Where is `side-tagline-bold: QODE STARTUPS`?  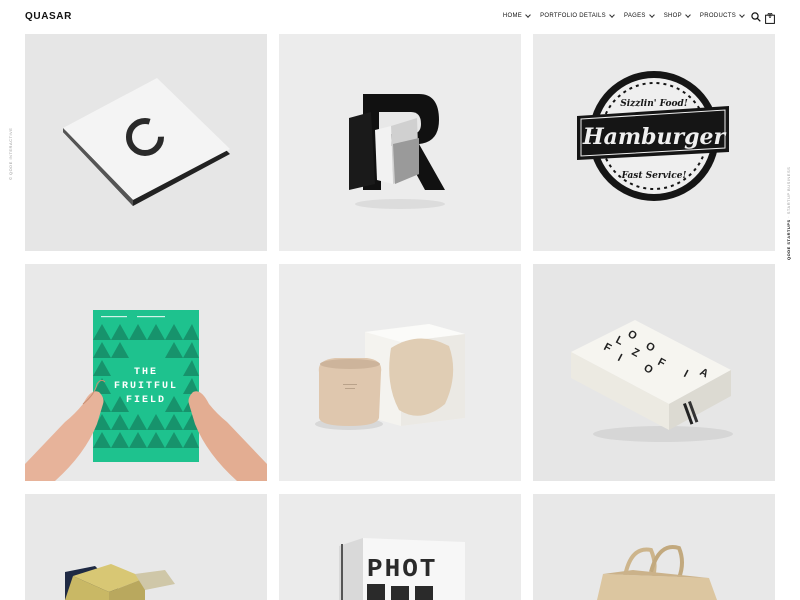
side-tagline-bold: QODE STARTUPS is located at coordinates (788, 239).